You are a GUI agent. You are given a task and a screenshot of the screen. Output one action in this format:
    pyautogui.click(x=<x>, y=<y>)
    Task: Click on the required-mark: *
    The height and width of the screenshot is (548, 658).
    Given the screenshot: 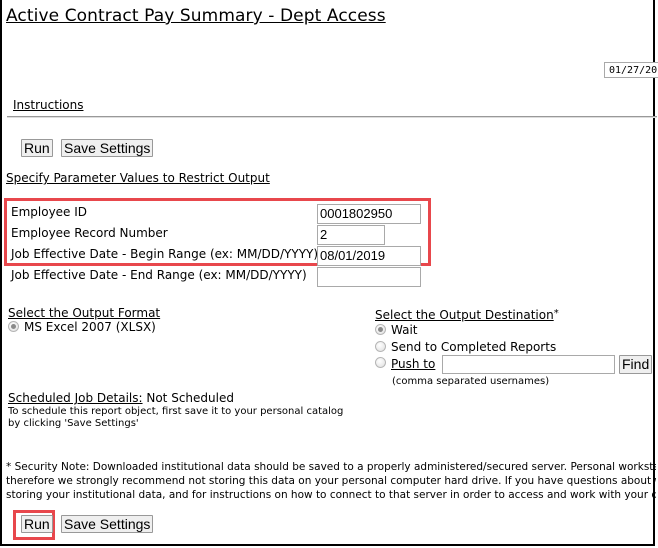 What is the action you would take?
    pyautogui.click(x=556, y=313)
    